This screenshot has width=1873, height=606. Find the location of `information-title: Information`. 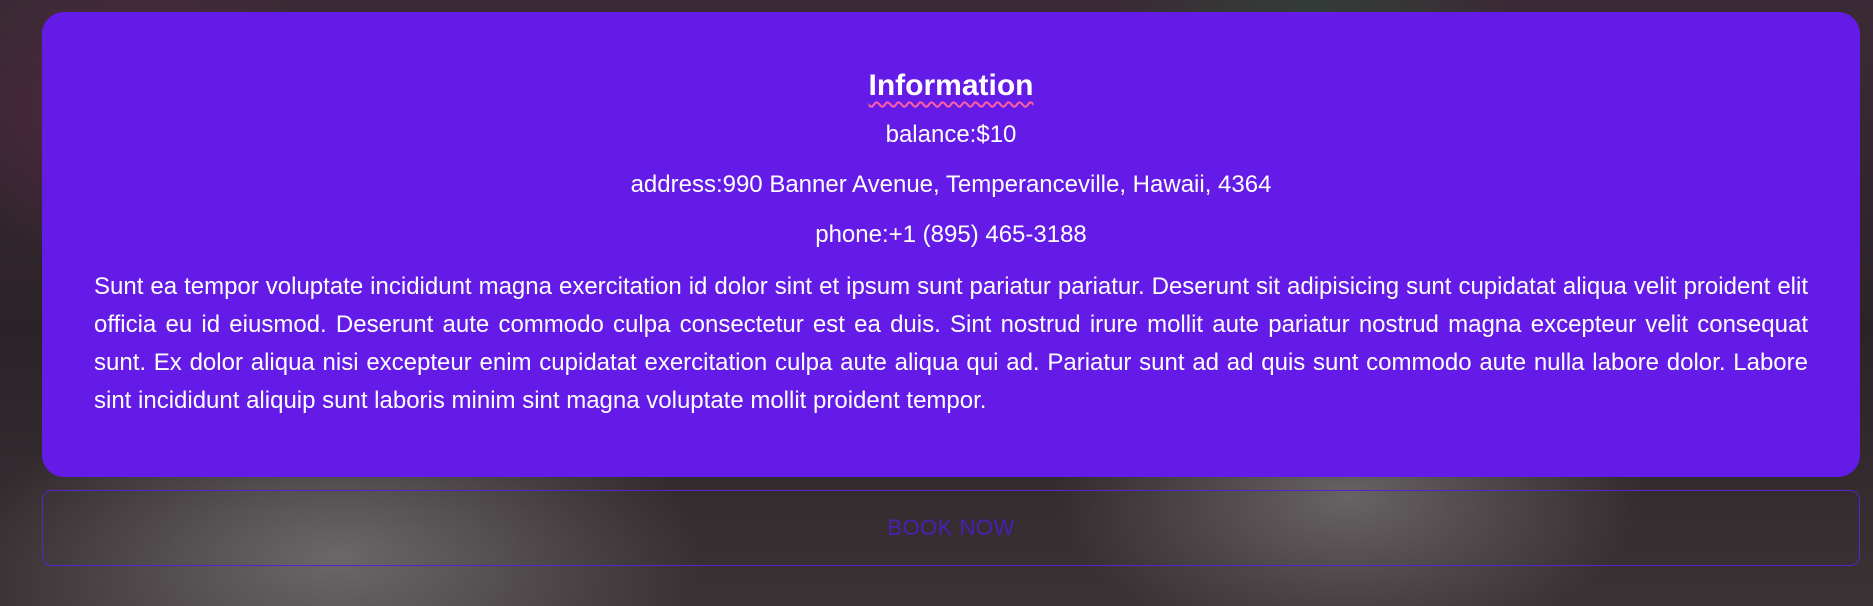

information-title: Information is located at coordinates (951, 85).